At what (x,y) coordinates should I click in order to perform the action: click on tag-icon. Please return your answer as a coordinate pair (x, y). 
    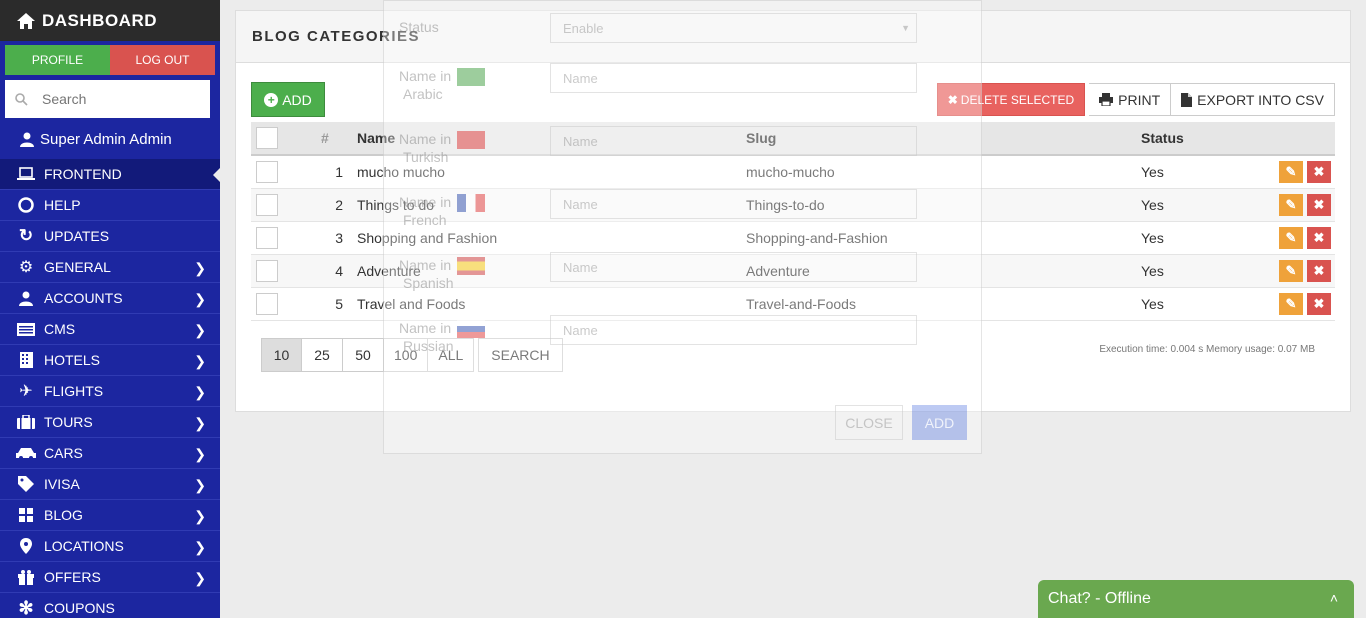
    Looking at the image, I should click on (26, 484).